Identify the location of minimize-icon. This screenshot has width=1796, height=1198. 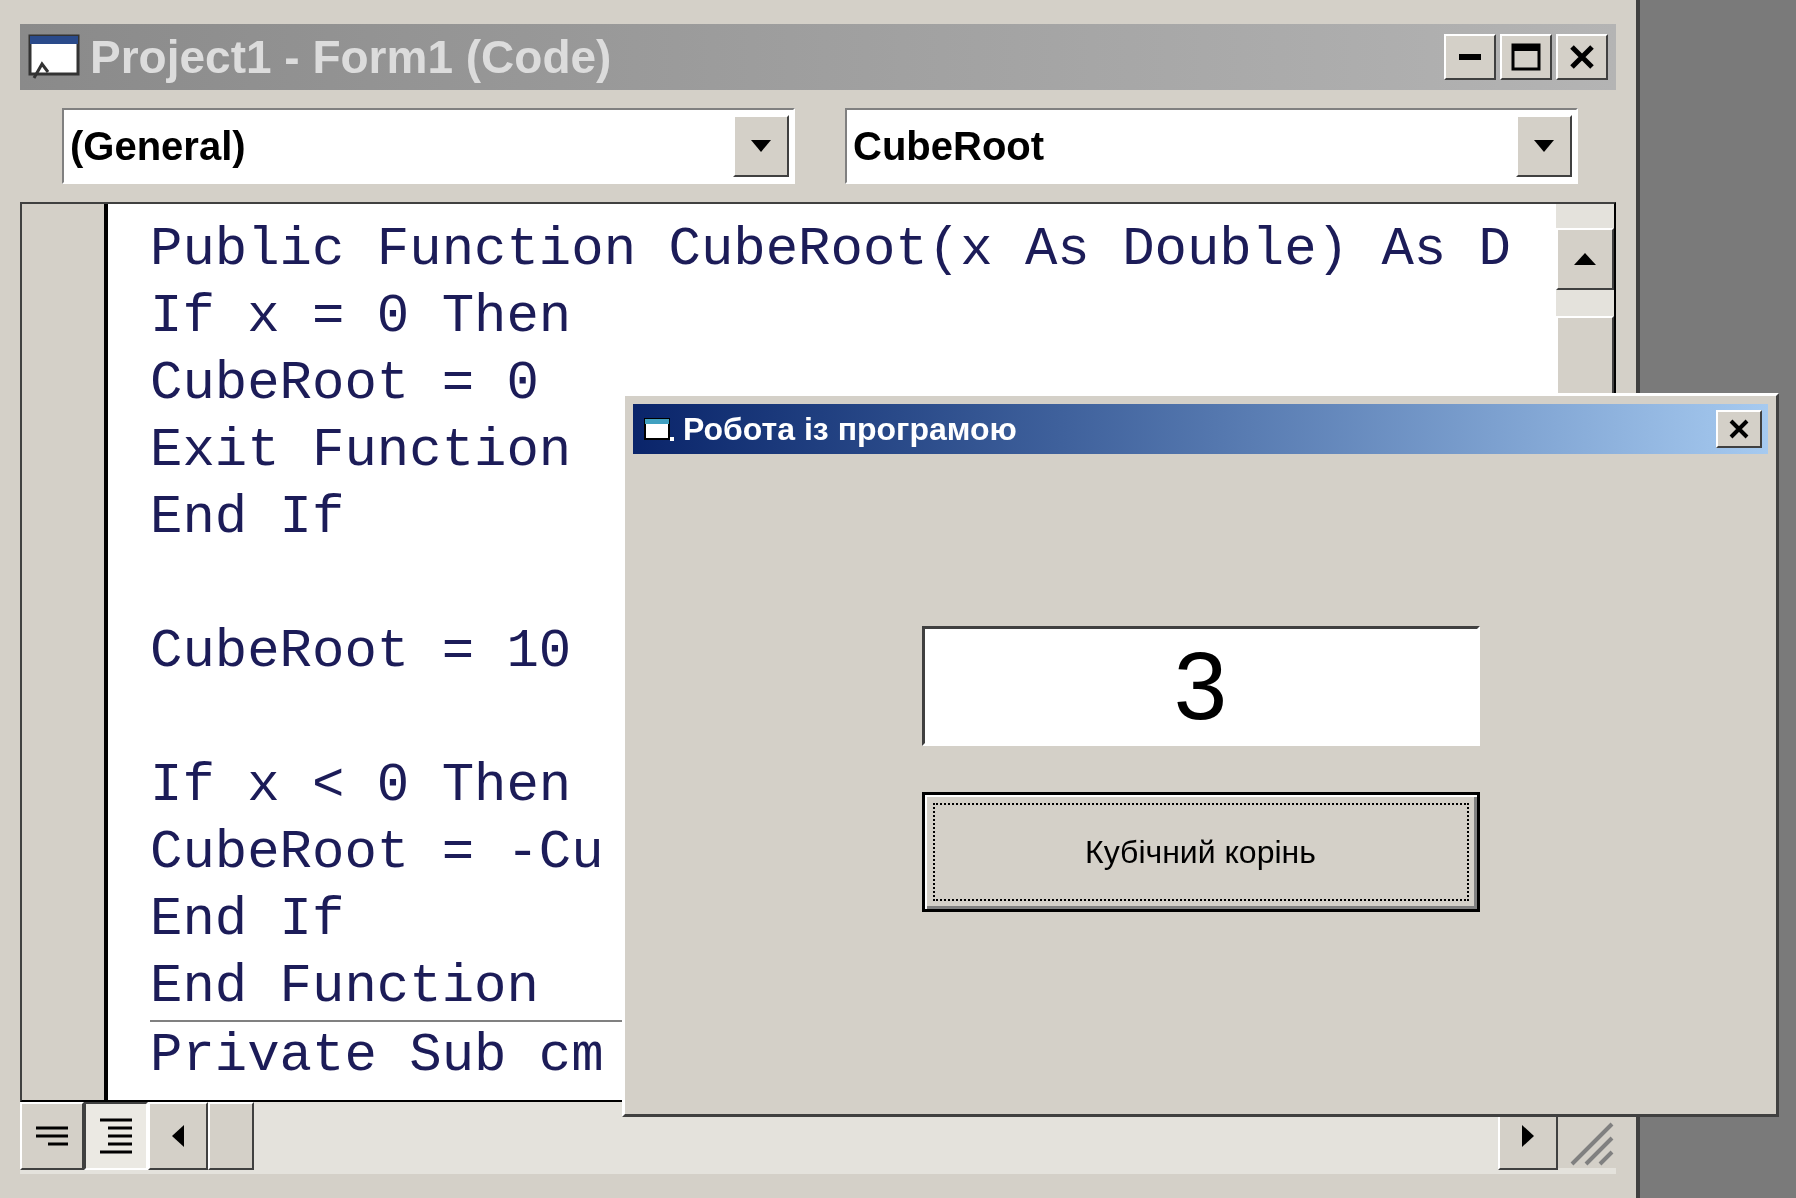
(1470, 57).